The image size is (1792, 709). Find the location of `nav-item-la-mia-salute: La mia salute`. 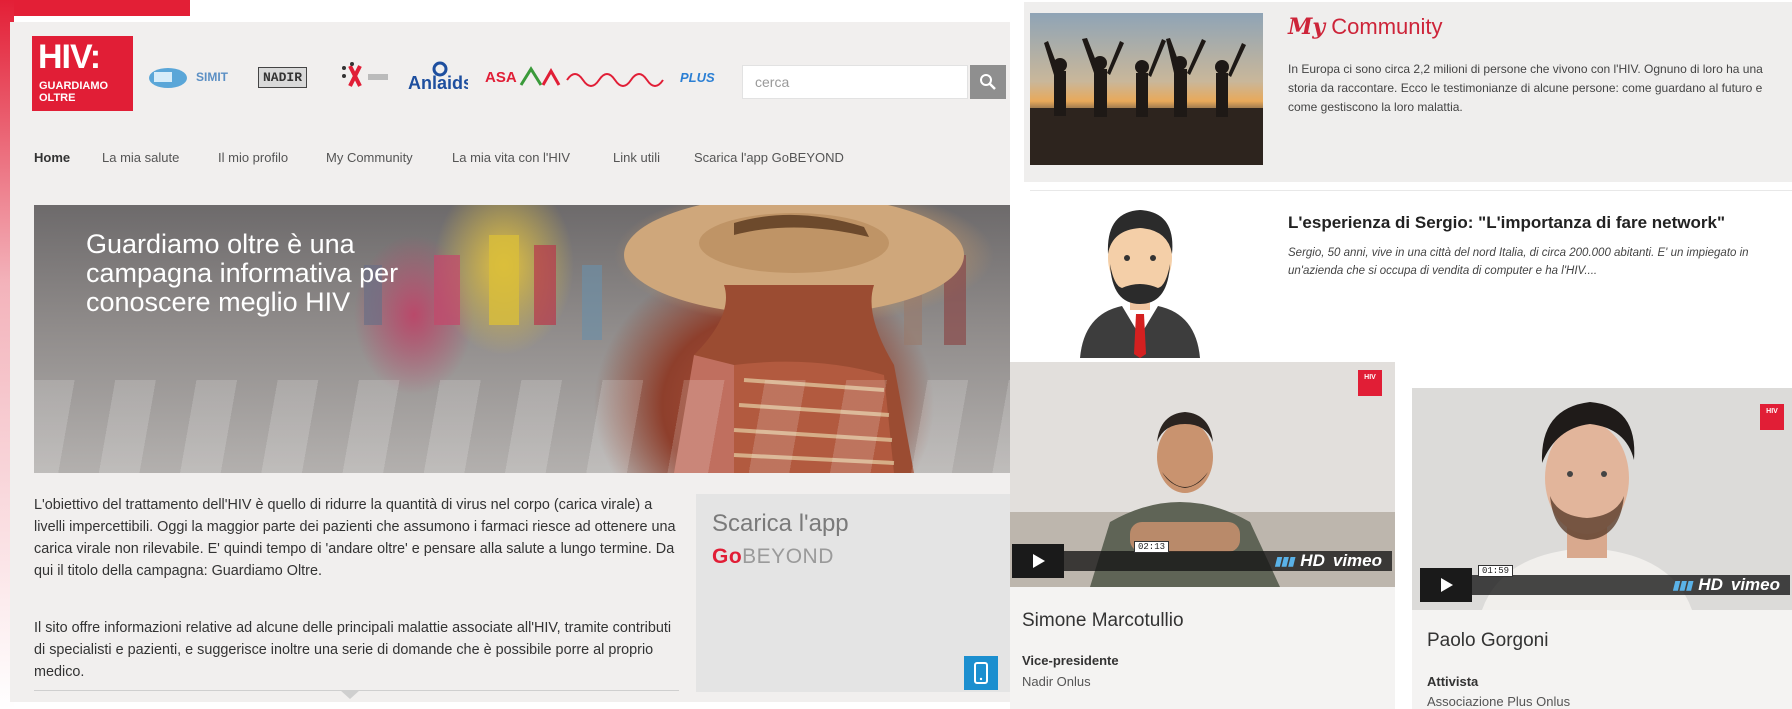

nav-item-la-mia-salute: La mia salute is located at coordinates (140, 157).